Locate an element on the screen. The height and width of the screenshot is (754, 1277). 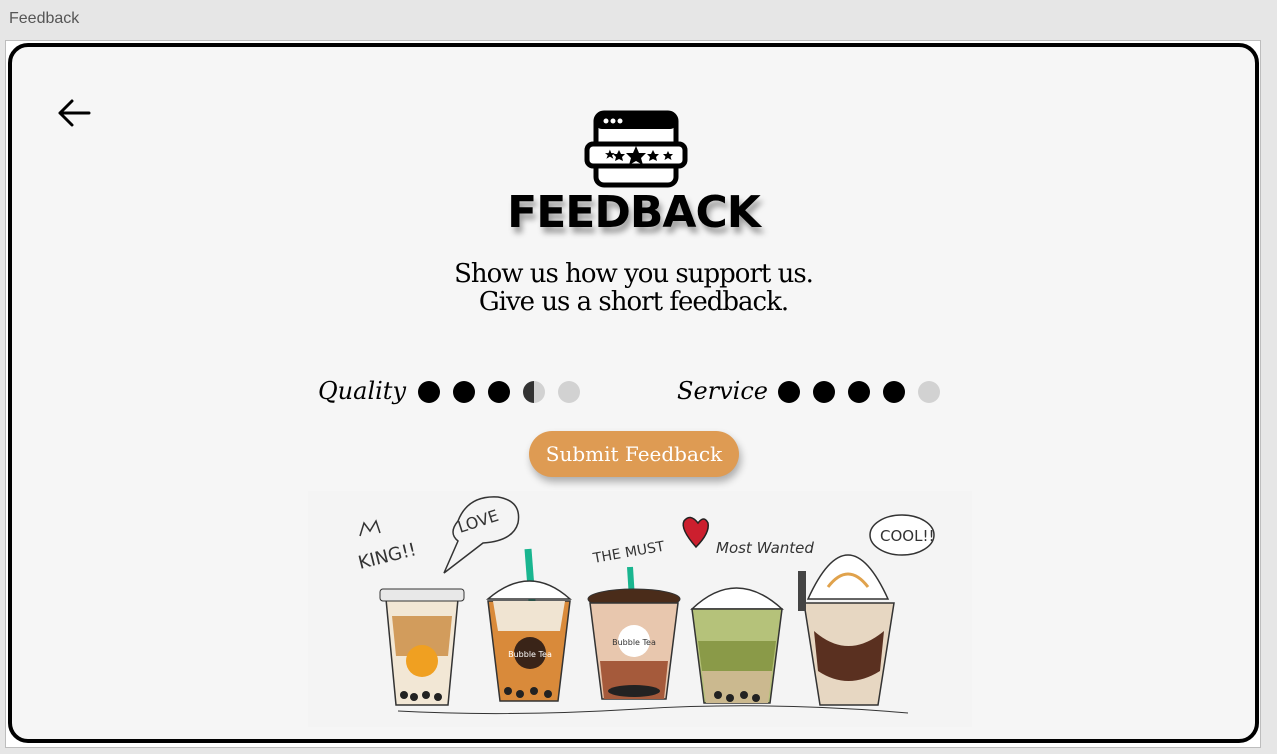
submit-feedback-button: Submit Feedback is located at coordinates (634, 454).